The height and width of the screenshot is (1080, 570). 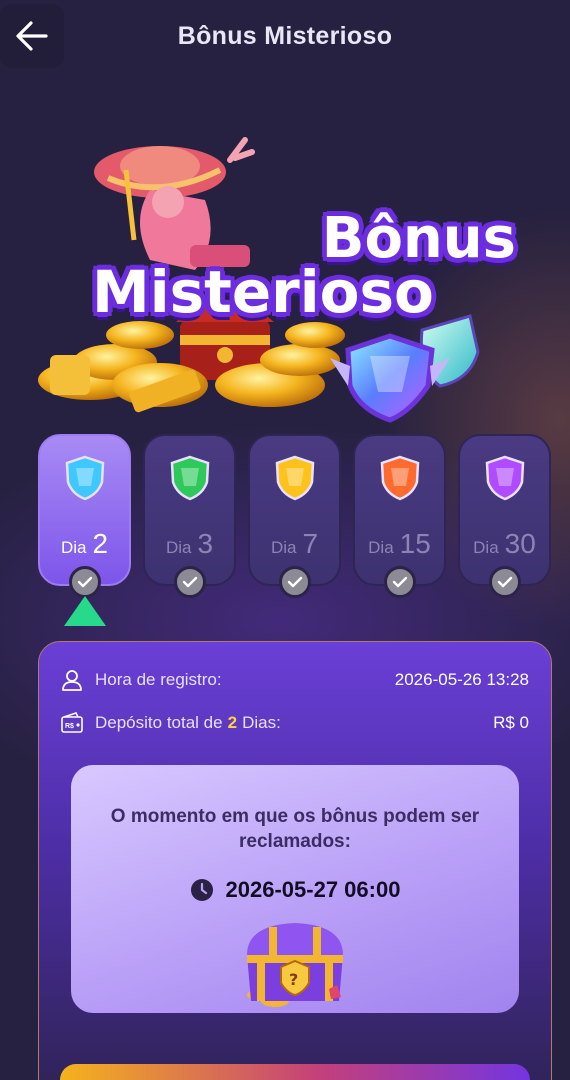 I want to click on claim-time: 2026-05-27 06:00, so click(x=313, y=889).